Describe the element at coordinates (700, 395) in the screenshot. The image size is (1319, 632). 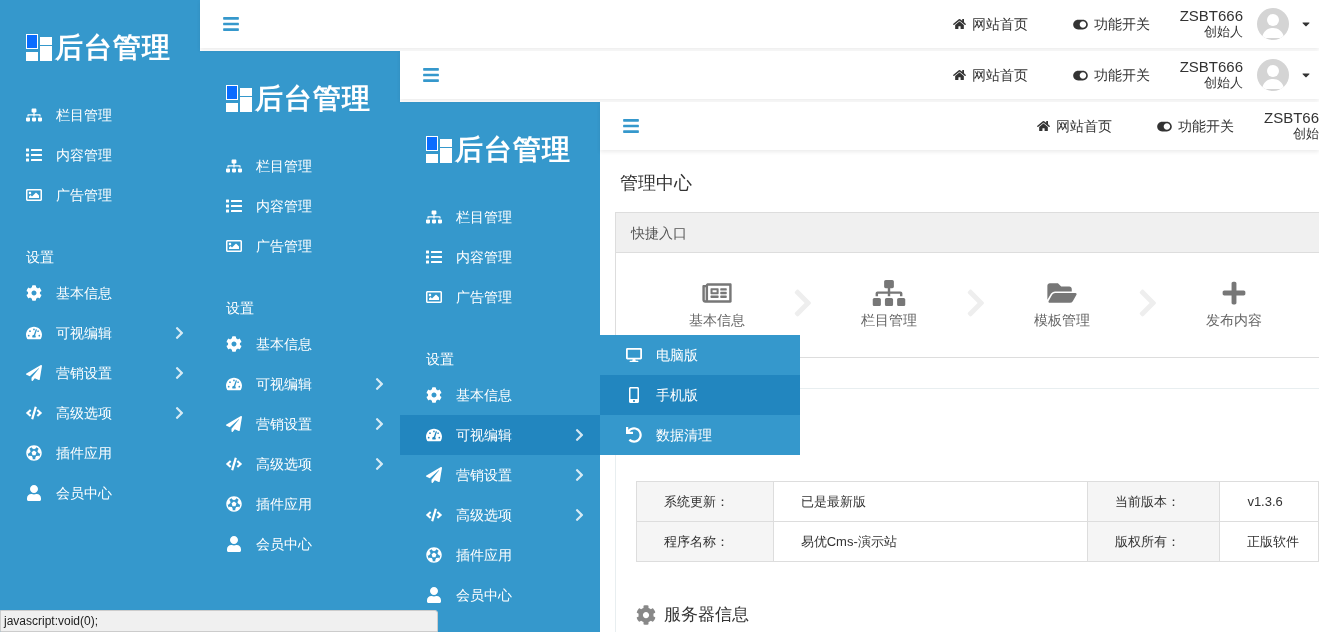
I see `submenu-item: 手机版` at that location.